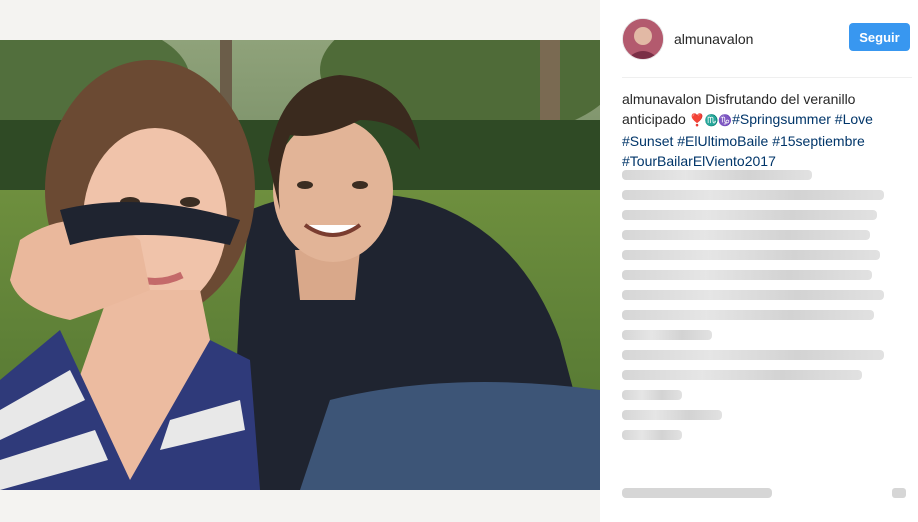 Image resolution: width=918 pixels, height=522 pixels. I want to click on avatar, so click(643, 39).